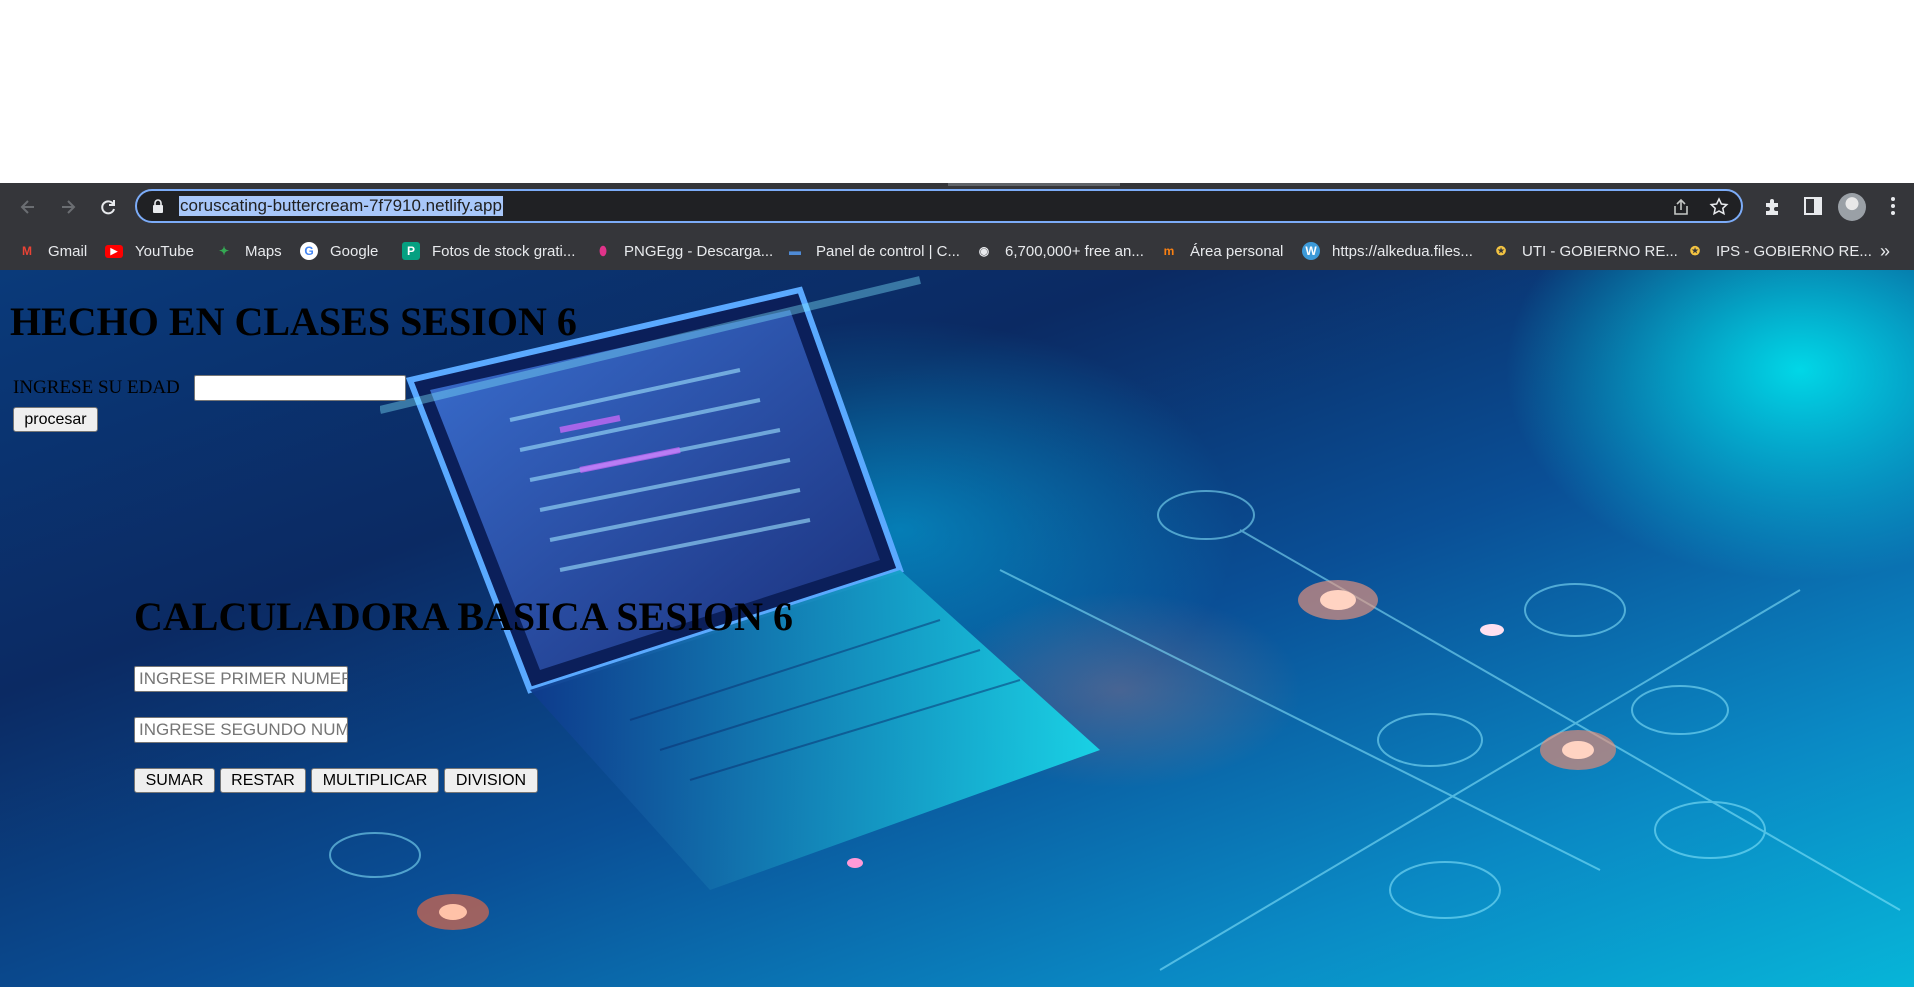  Describe the element at coordinates (263, 780) in the screenshot. I see `subtract-button: RESTAR` at that location.